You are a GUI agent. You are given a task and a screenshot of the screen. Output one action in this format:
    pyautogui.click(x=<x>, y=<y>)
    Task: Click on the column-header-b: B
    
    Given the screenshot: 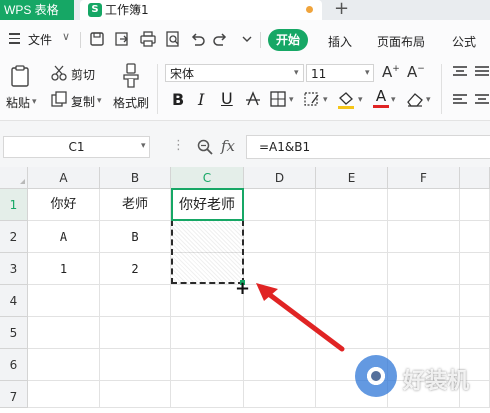 What is the action you would take?
    pyautogui.click(x=135, y=178)
    